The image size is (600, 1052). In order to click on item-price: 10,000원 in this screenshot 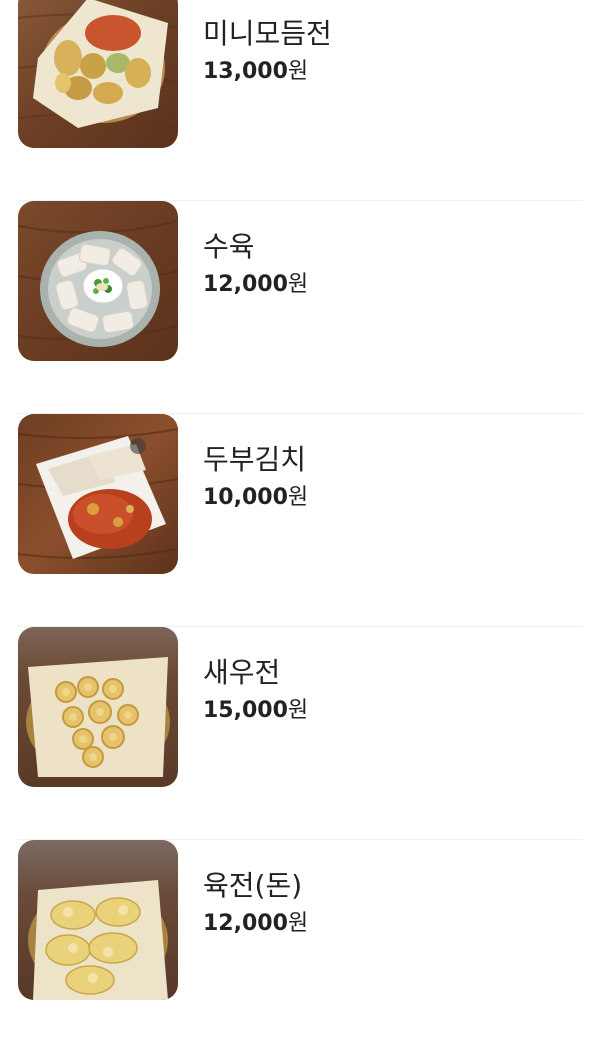, I will do `click(255, 498)`.